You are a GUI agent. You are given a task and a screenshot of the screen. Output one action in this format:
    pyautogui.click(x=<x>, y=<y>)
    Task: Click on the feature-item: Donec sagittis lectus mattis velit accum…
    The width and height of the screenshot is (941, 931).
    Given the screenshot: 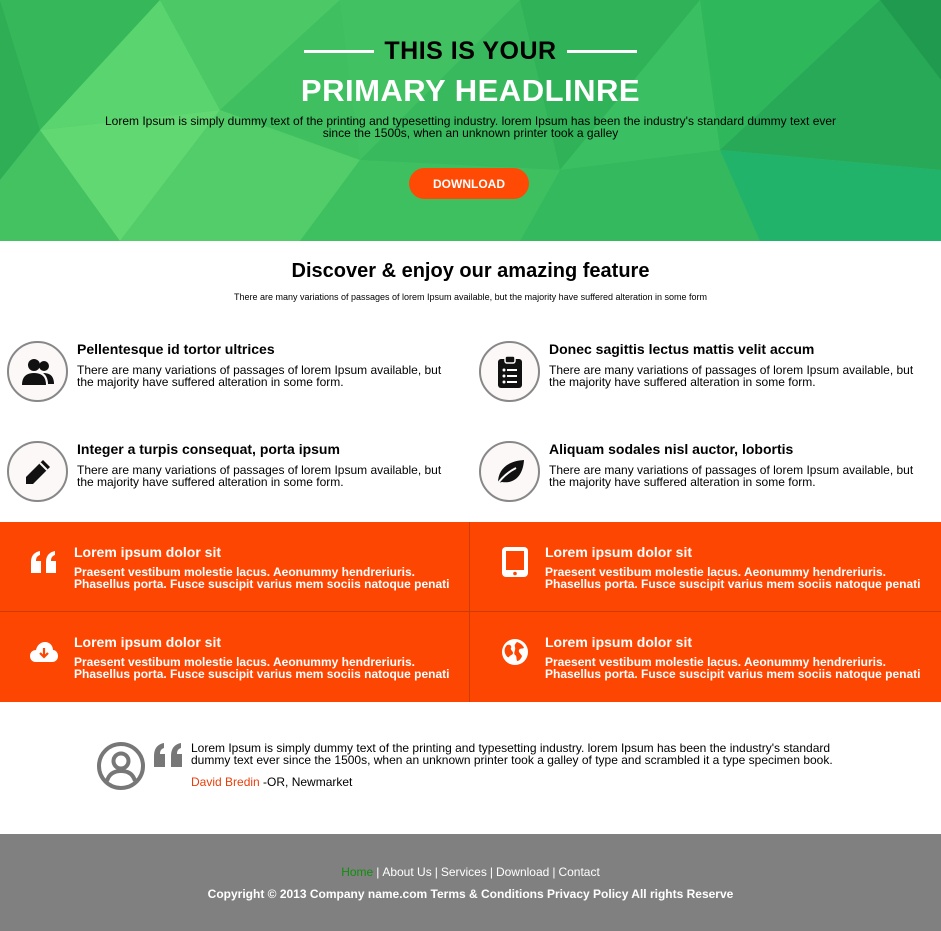 What is the action you would take?
    pyautogui.click(x=699, y=376)
    